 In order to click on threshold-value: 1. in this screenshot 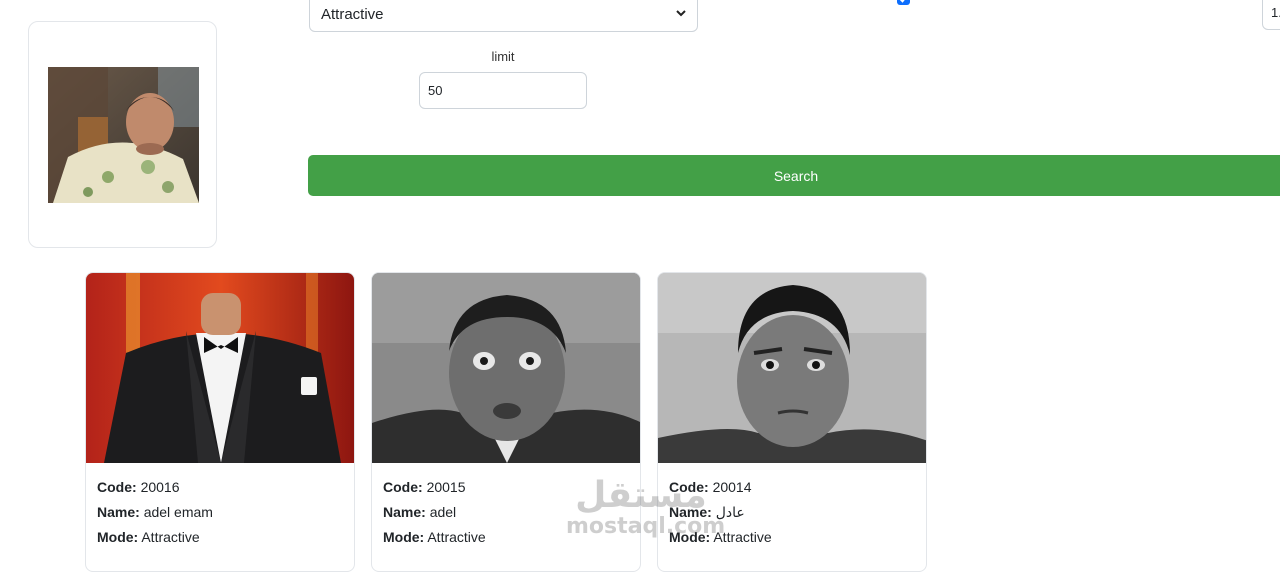, I will do `click(1275, 12)`.